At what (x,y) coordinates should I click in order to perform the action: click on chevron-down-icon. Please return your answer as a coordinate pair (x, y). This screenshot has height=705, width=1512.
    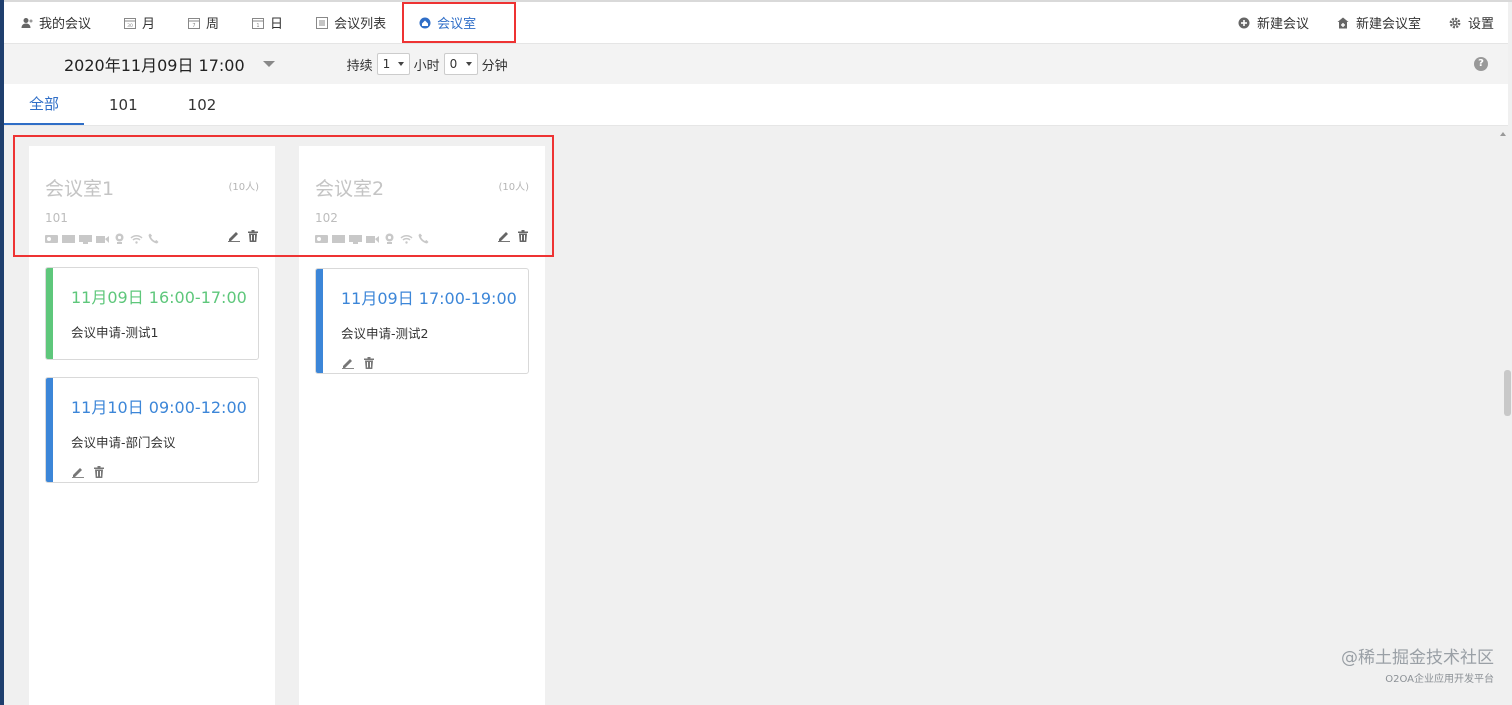
    Looking at the image, I should click on (268, 64).